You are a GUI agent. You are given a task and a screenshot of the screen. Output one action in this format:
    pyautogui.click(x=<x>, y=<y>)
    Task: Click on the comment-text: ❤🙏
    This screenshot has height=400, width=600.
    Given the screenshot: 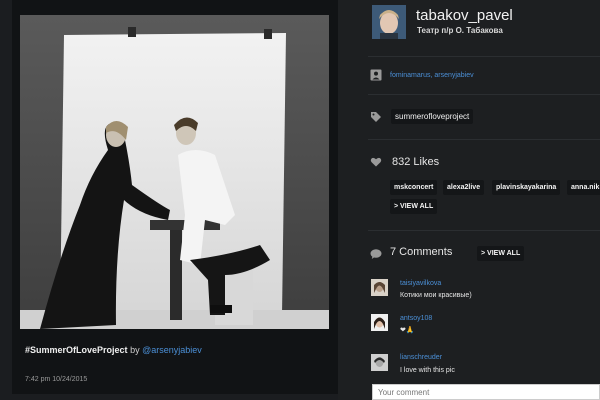 What is the action you would take?
    pyautogui.click(x=407, y=330)
    